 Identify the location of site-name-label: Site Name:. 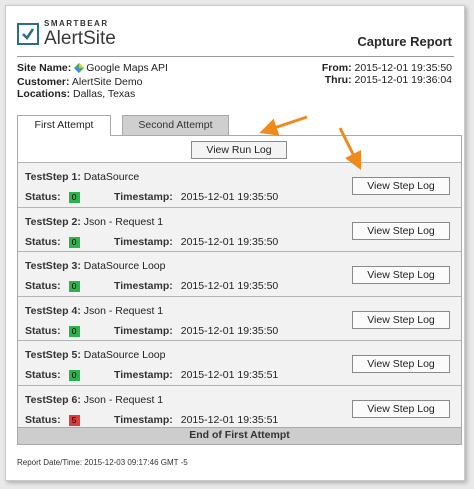
(44, 68).